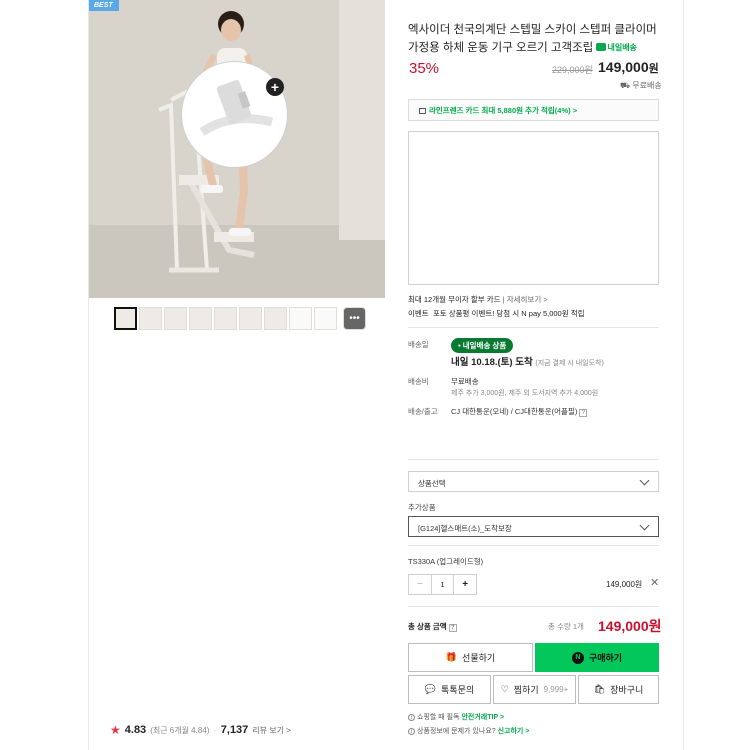 The image size is (750, 750). I want to click on arrival-note: (지금 결제 시 내일도착), so click(569, 363).